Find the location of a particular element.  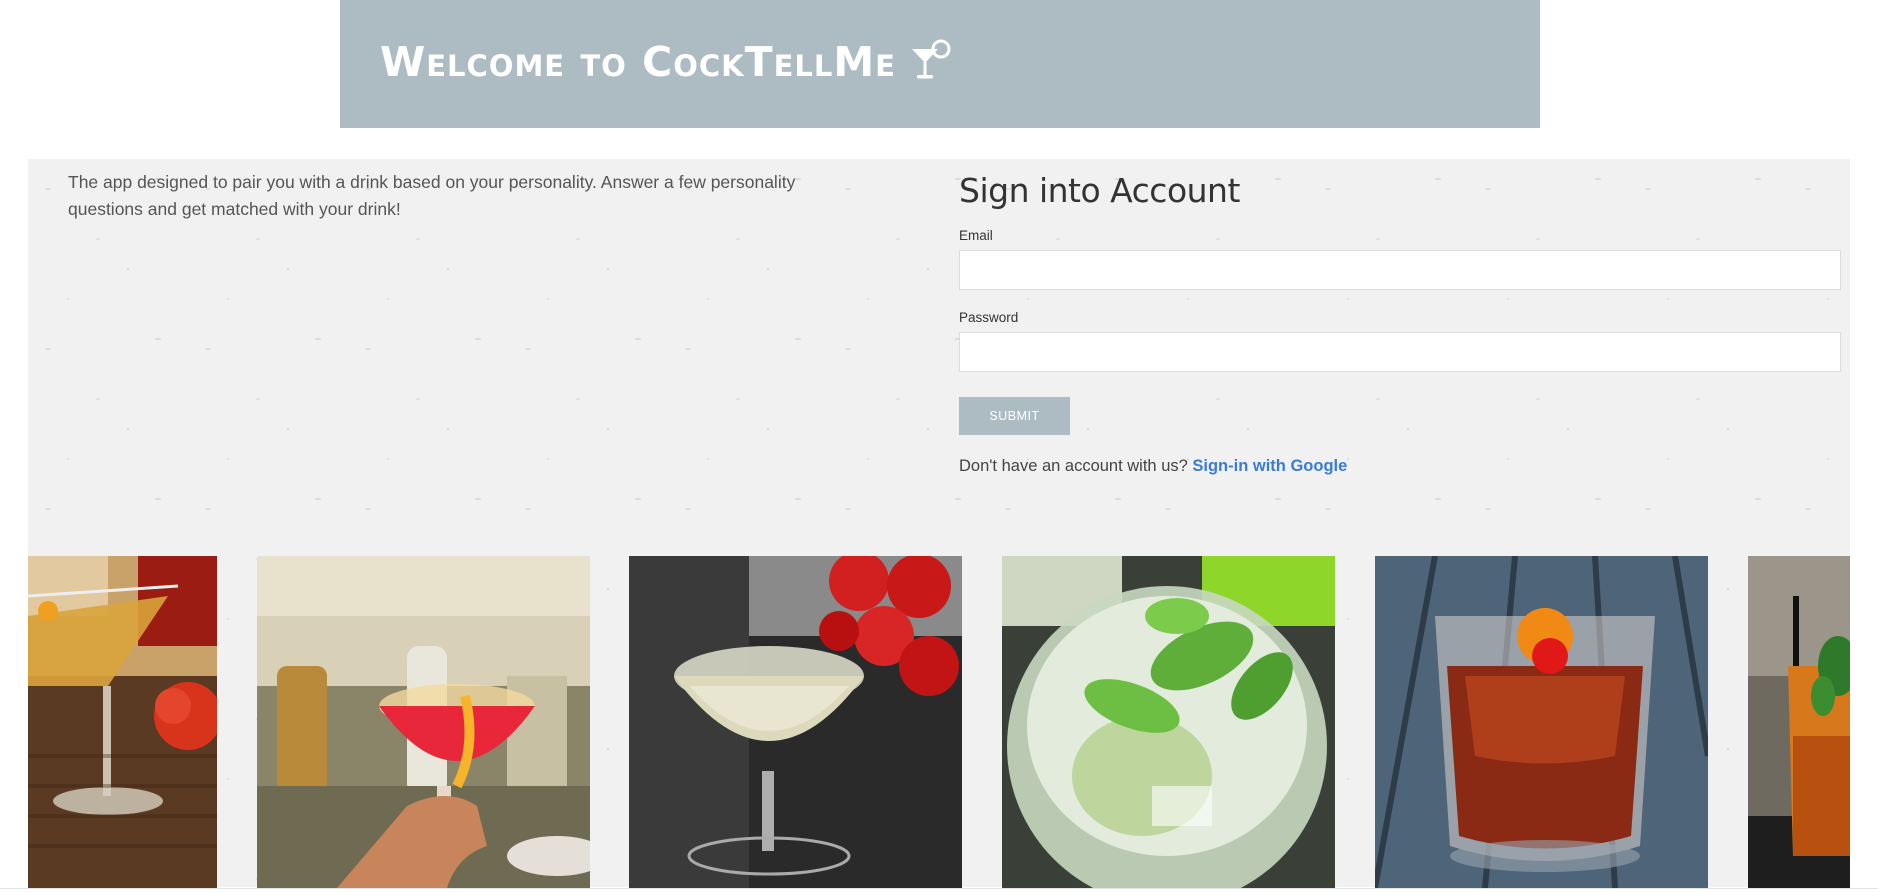

page-header: Welcome to CockTellMe is located at coordinates (940, 64).